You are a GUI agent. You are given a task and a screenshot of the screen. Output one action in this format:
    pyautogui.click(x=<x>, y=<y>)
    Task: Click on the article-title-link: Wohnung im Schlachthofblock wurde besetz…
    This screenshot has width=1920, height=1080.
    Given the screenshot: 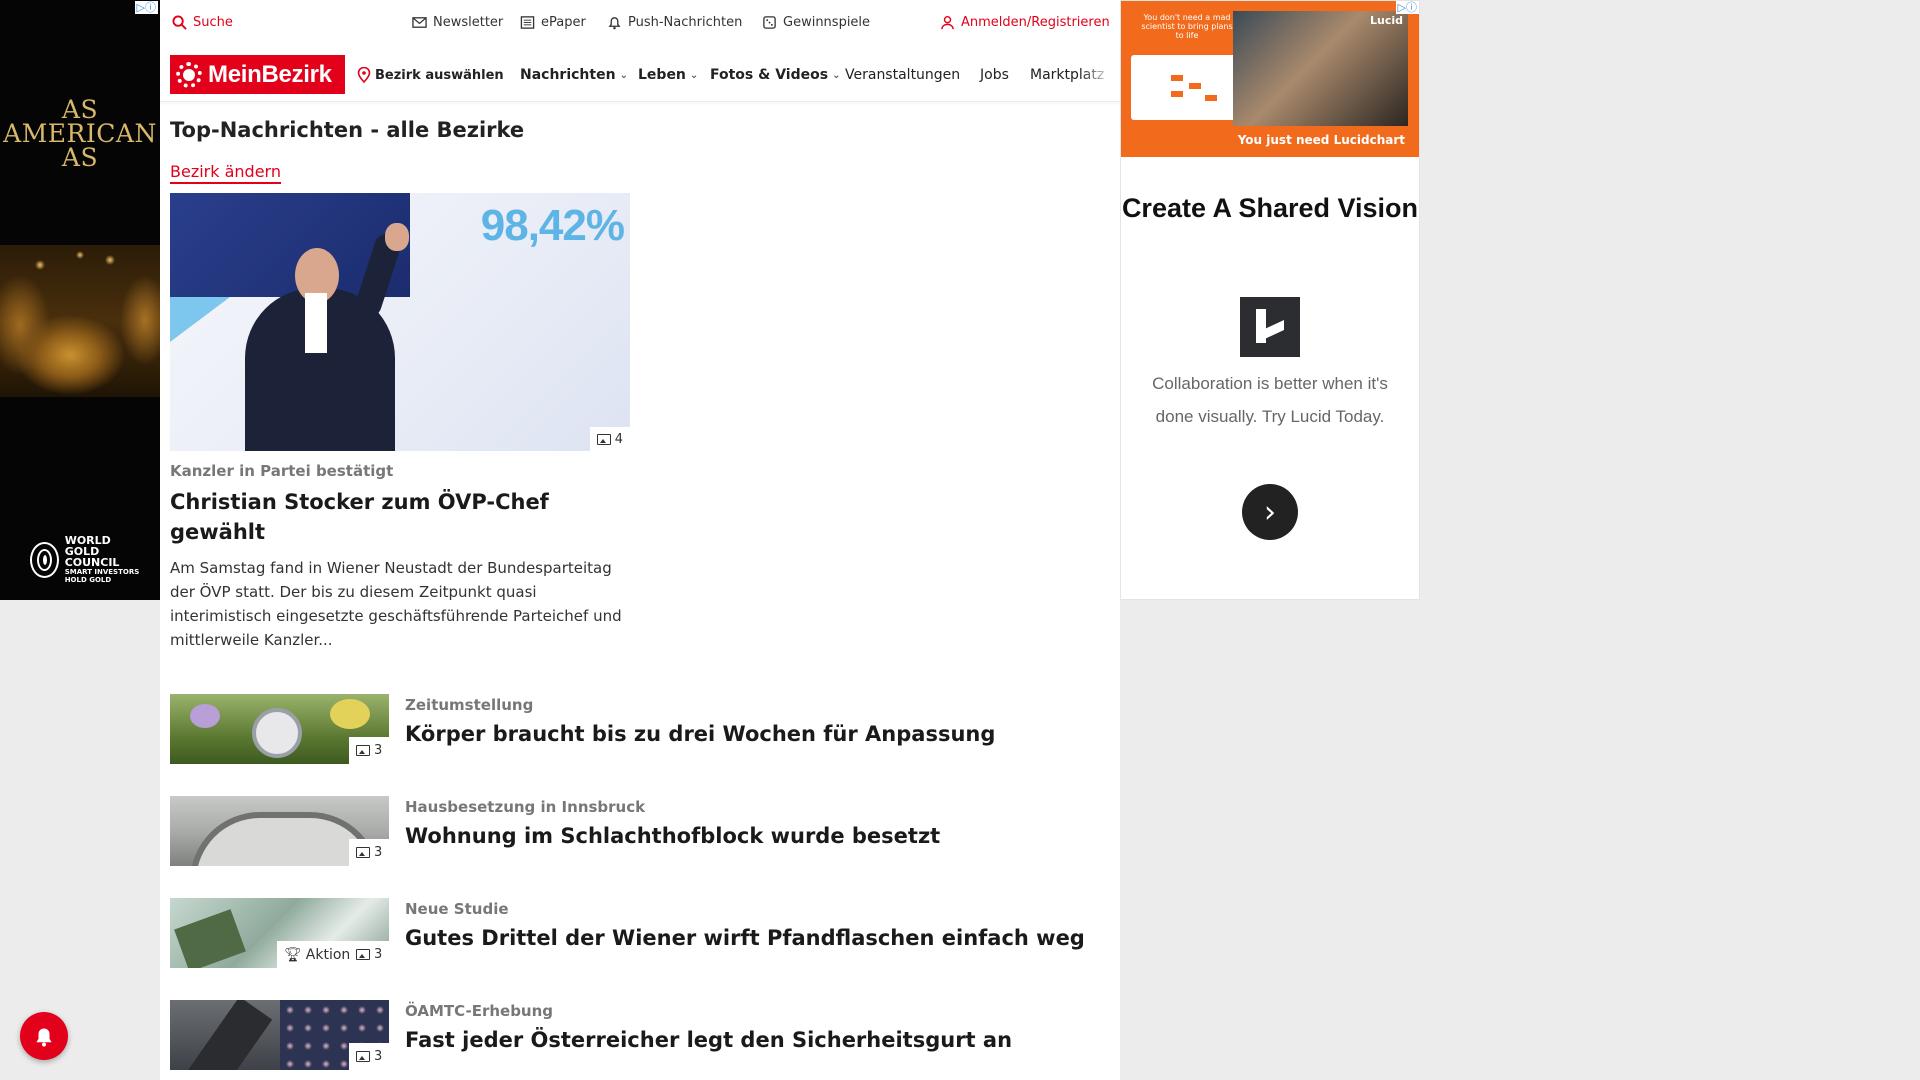 What is the action you would take?
    pyautogui.click(x=672, y=836)
    